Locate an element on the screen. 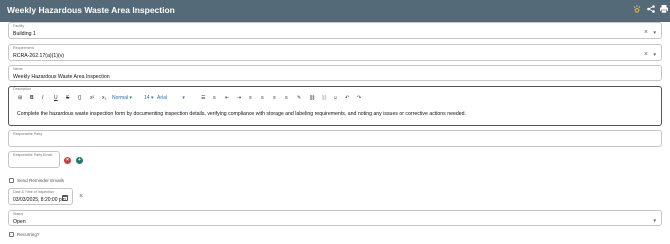  requirement-label: Requirement is located at coordinates (23, 48).